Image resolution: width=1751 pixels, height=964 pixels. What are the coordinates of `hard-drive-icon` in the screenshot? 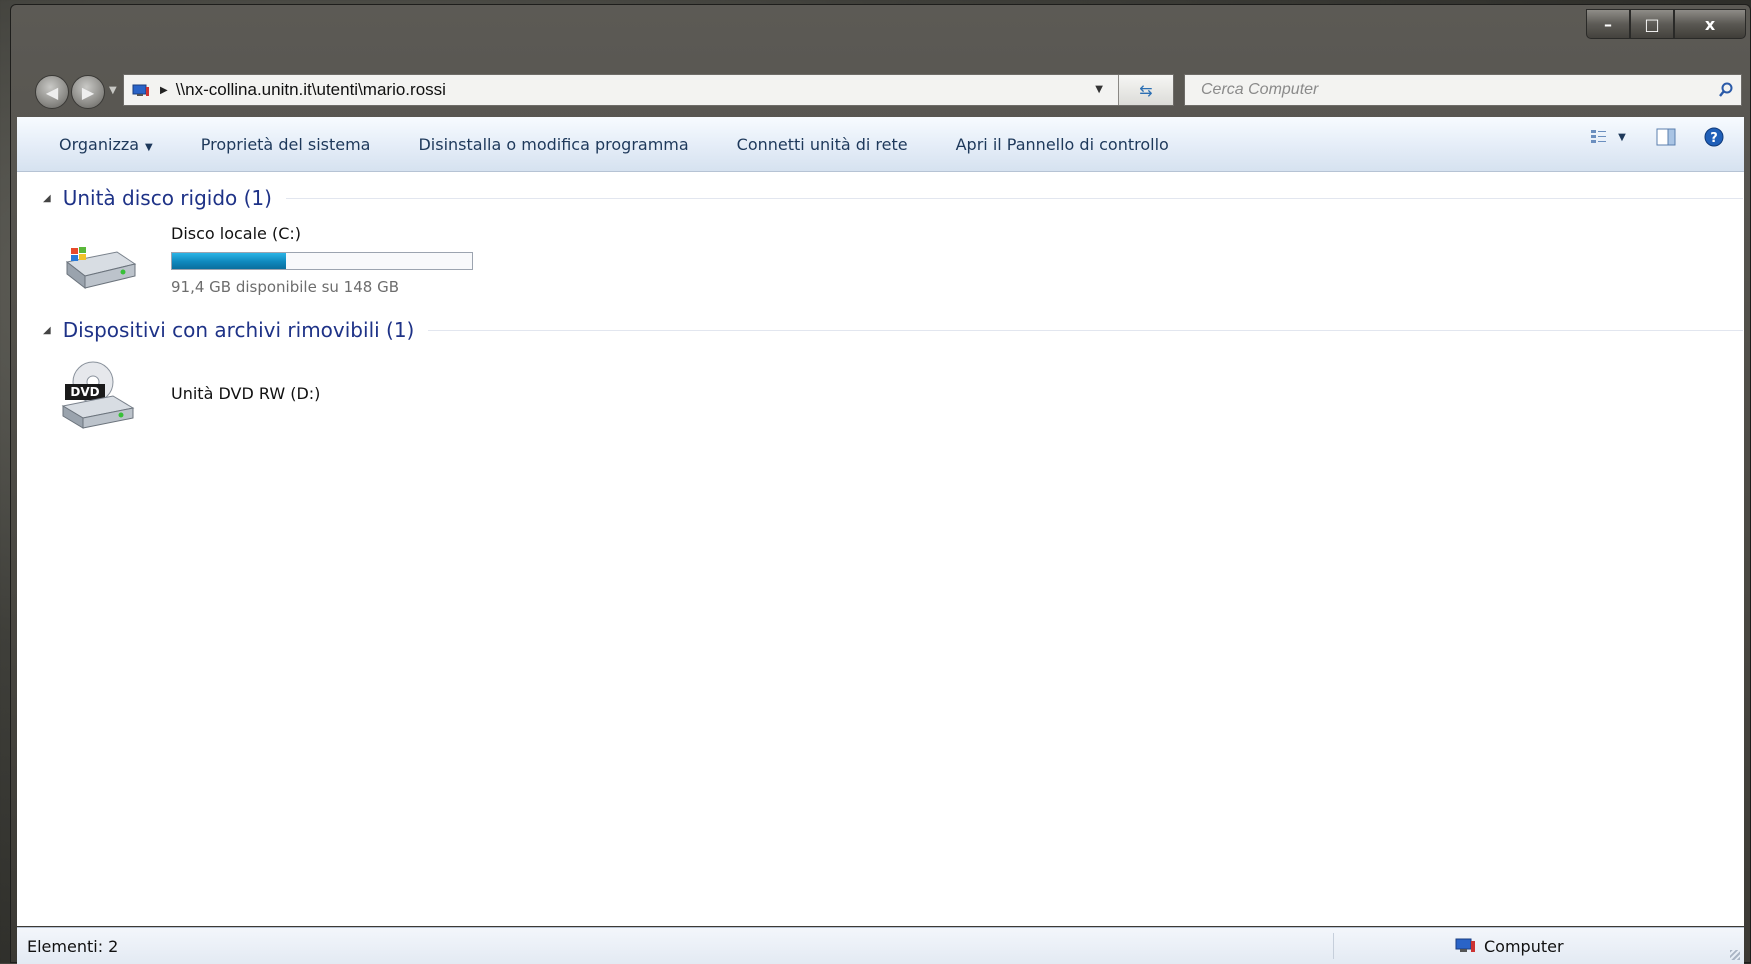 It's located at (97, 269).